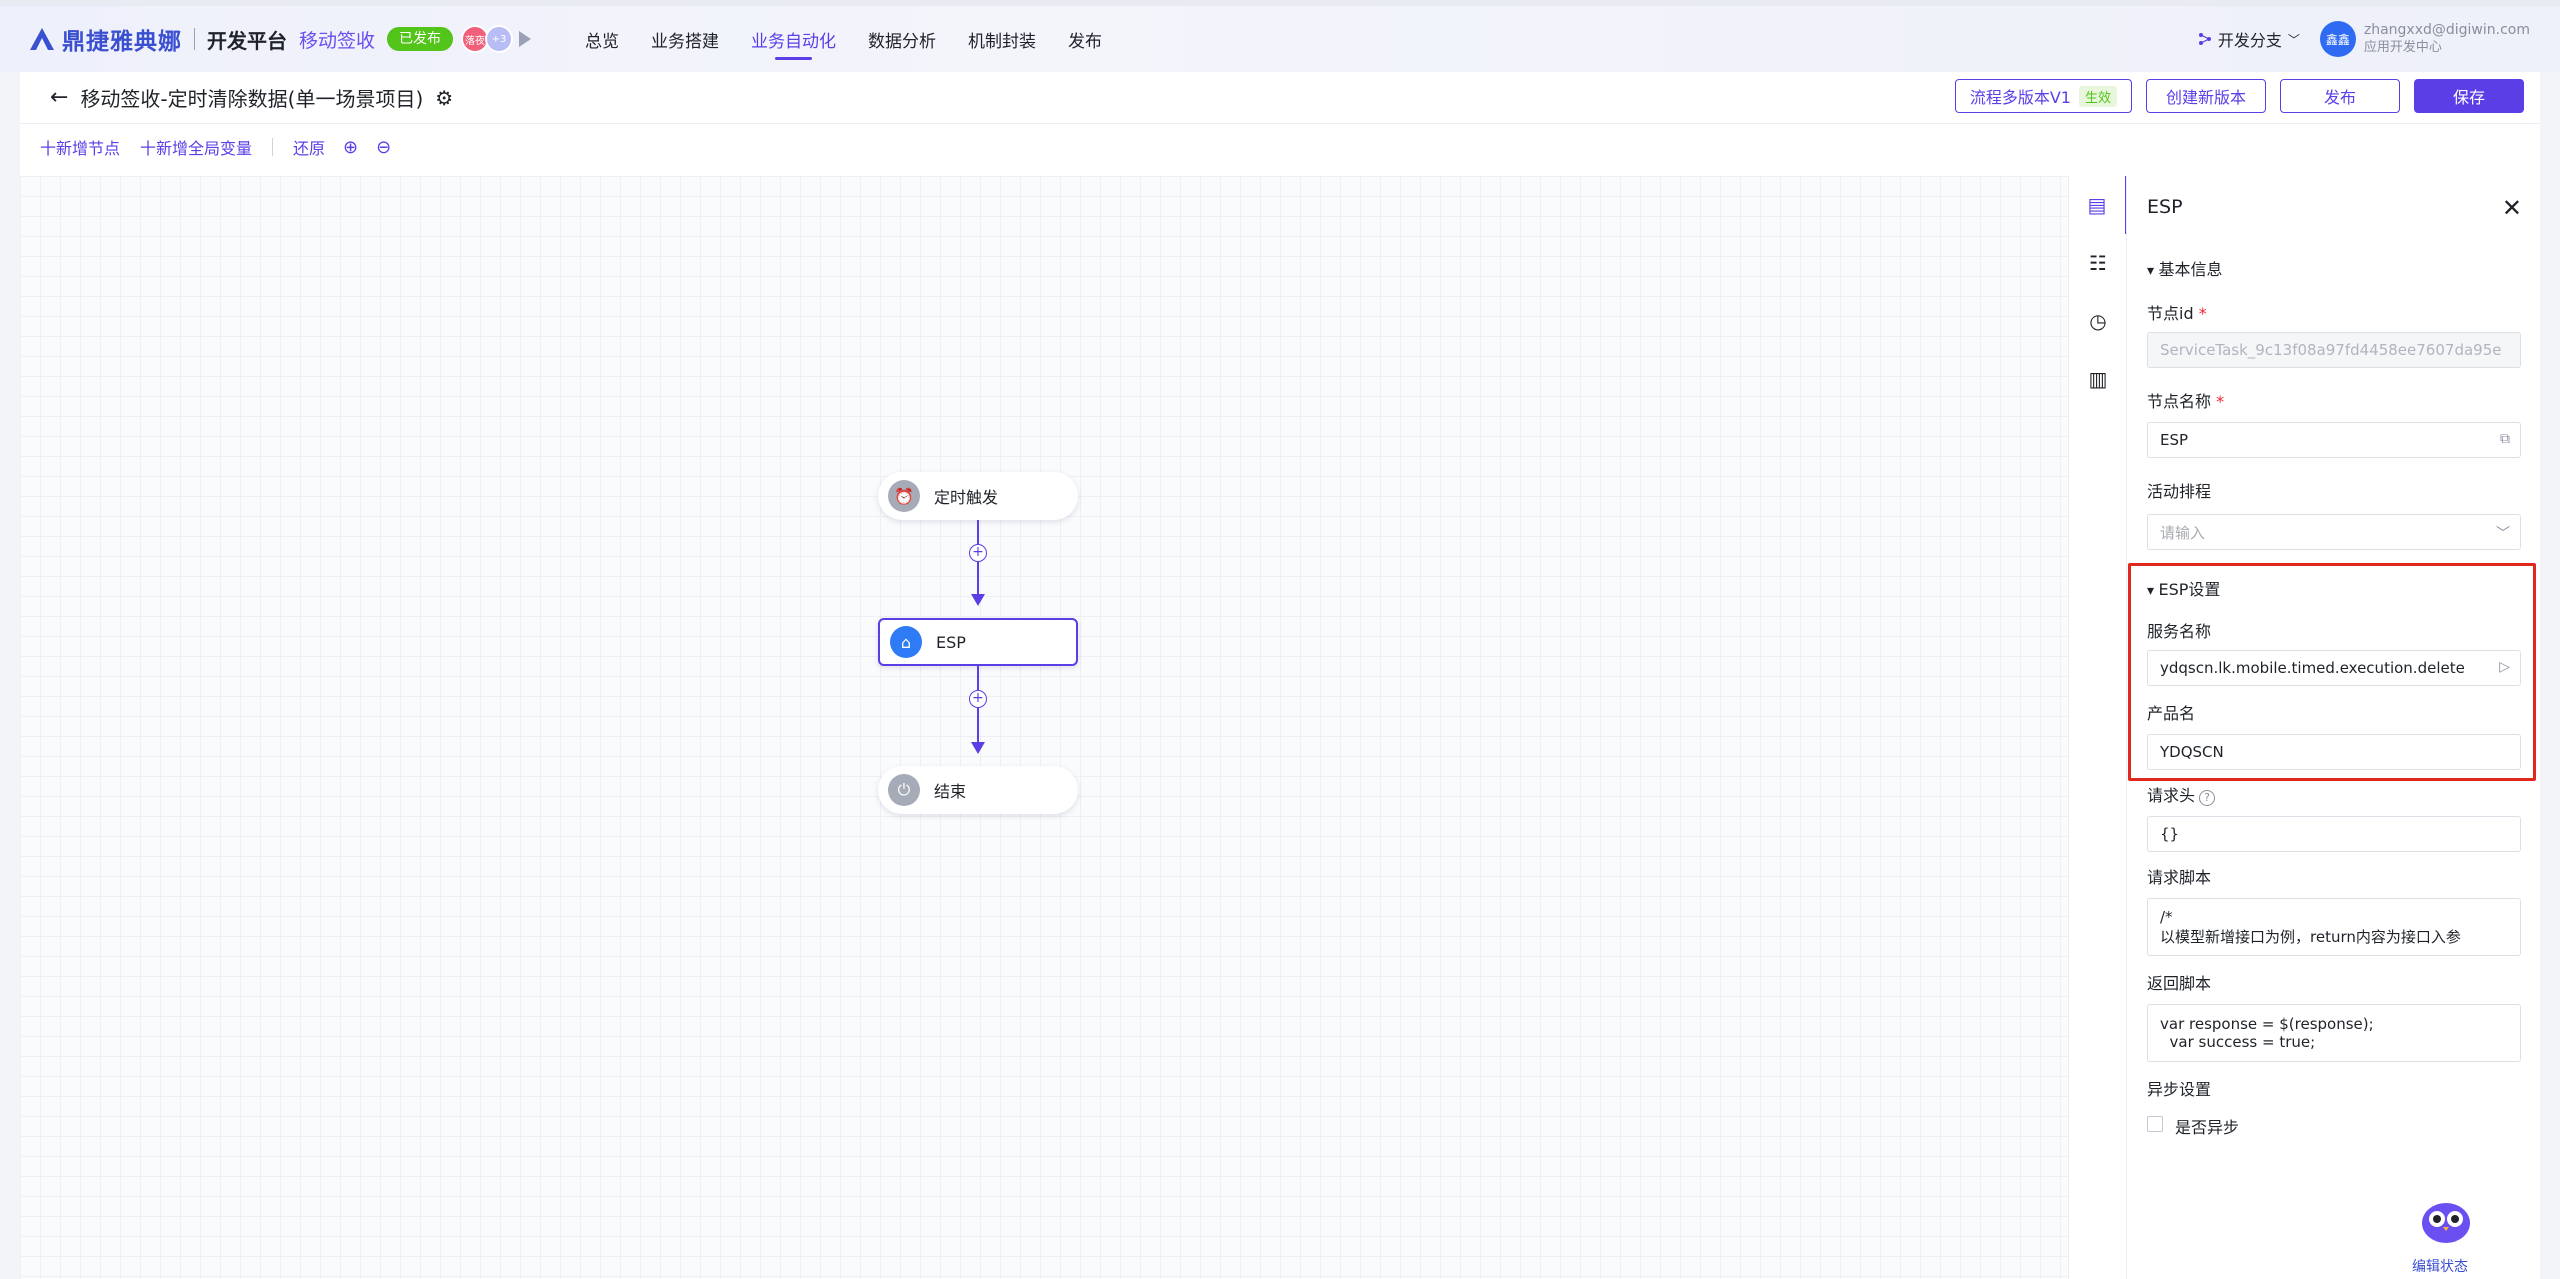 This screenshot has height=1279, width=2560. What do you see at coordinates (2334, 350) in the screenshot?
I see `node-id-field: ServiceTask_9c13f08a97fd4458ee7607da95e` at bounding box center [2334, 350].